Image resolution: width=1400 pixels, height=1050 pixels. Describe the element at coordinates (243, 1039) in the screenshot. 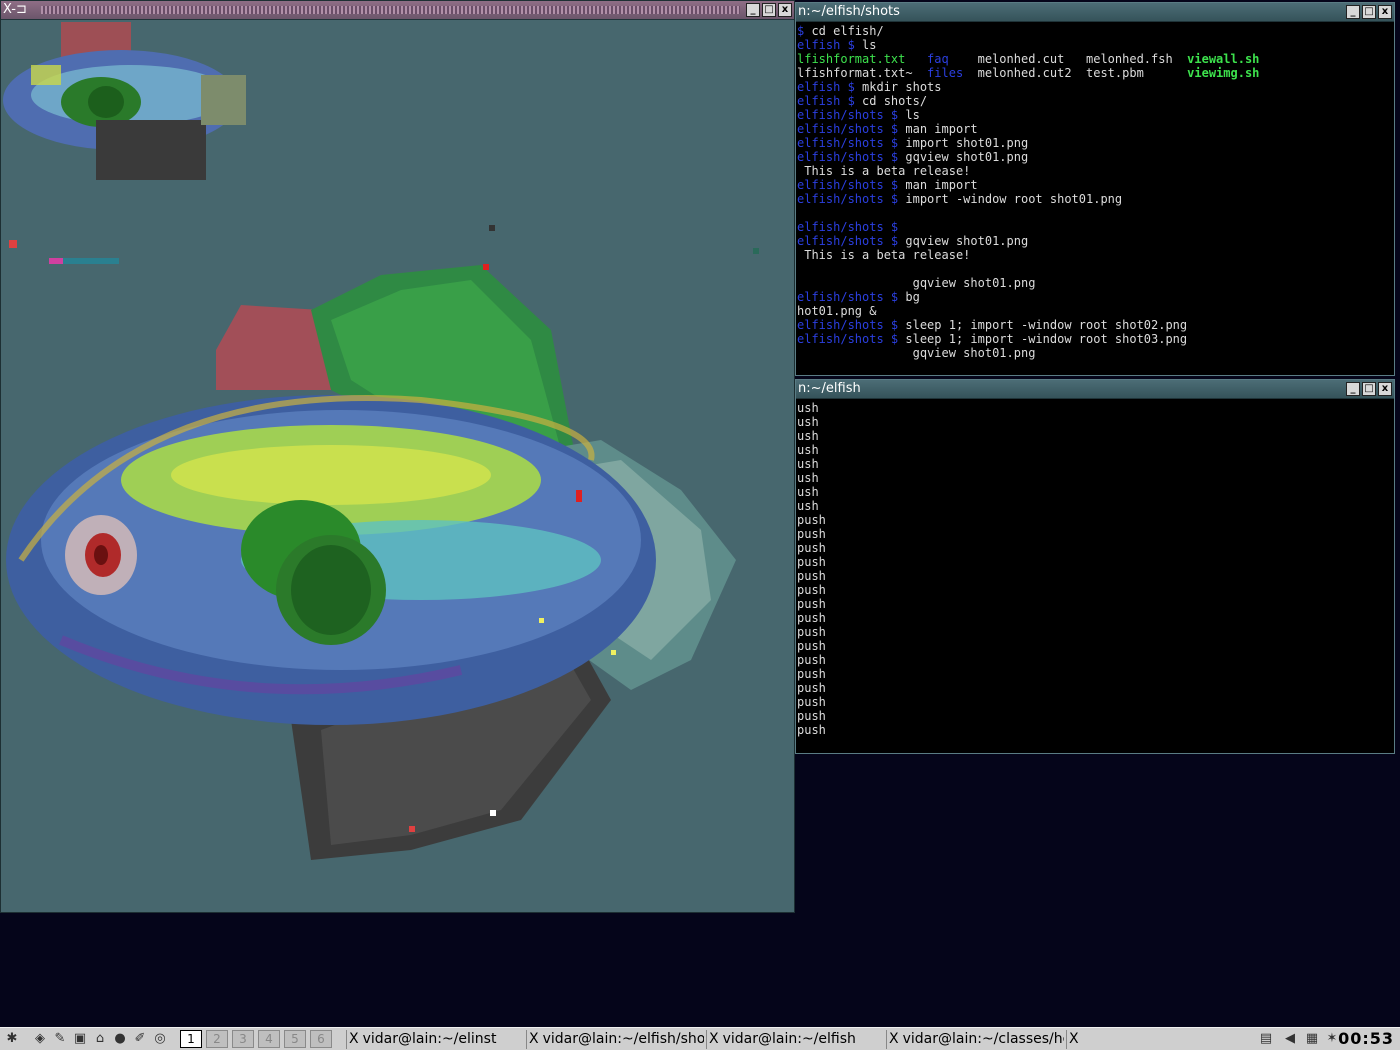

I see `desktop-3: 3` at that location.